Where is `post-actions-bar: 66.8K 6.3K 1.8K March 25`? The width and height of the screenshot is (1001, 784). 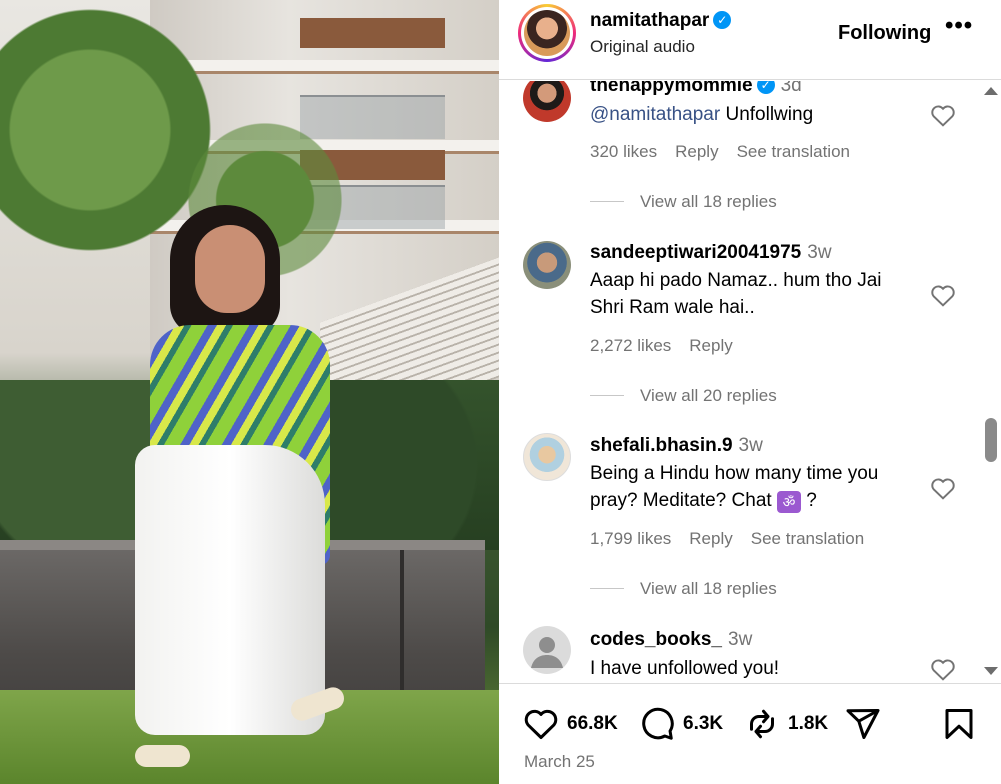
post-actions-bar: 66.8K 6.3K 1.8K March 25 is located at coordinates (750, 733).